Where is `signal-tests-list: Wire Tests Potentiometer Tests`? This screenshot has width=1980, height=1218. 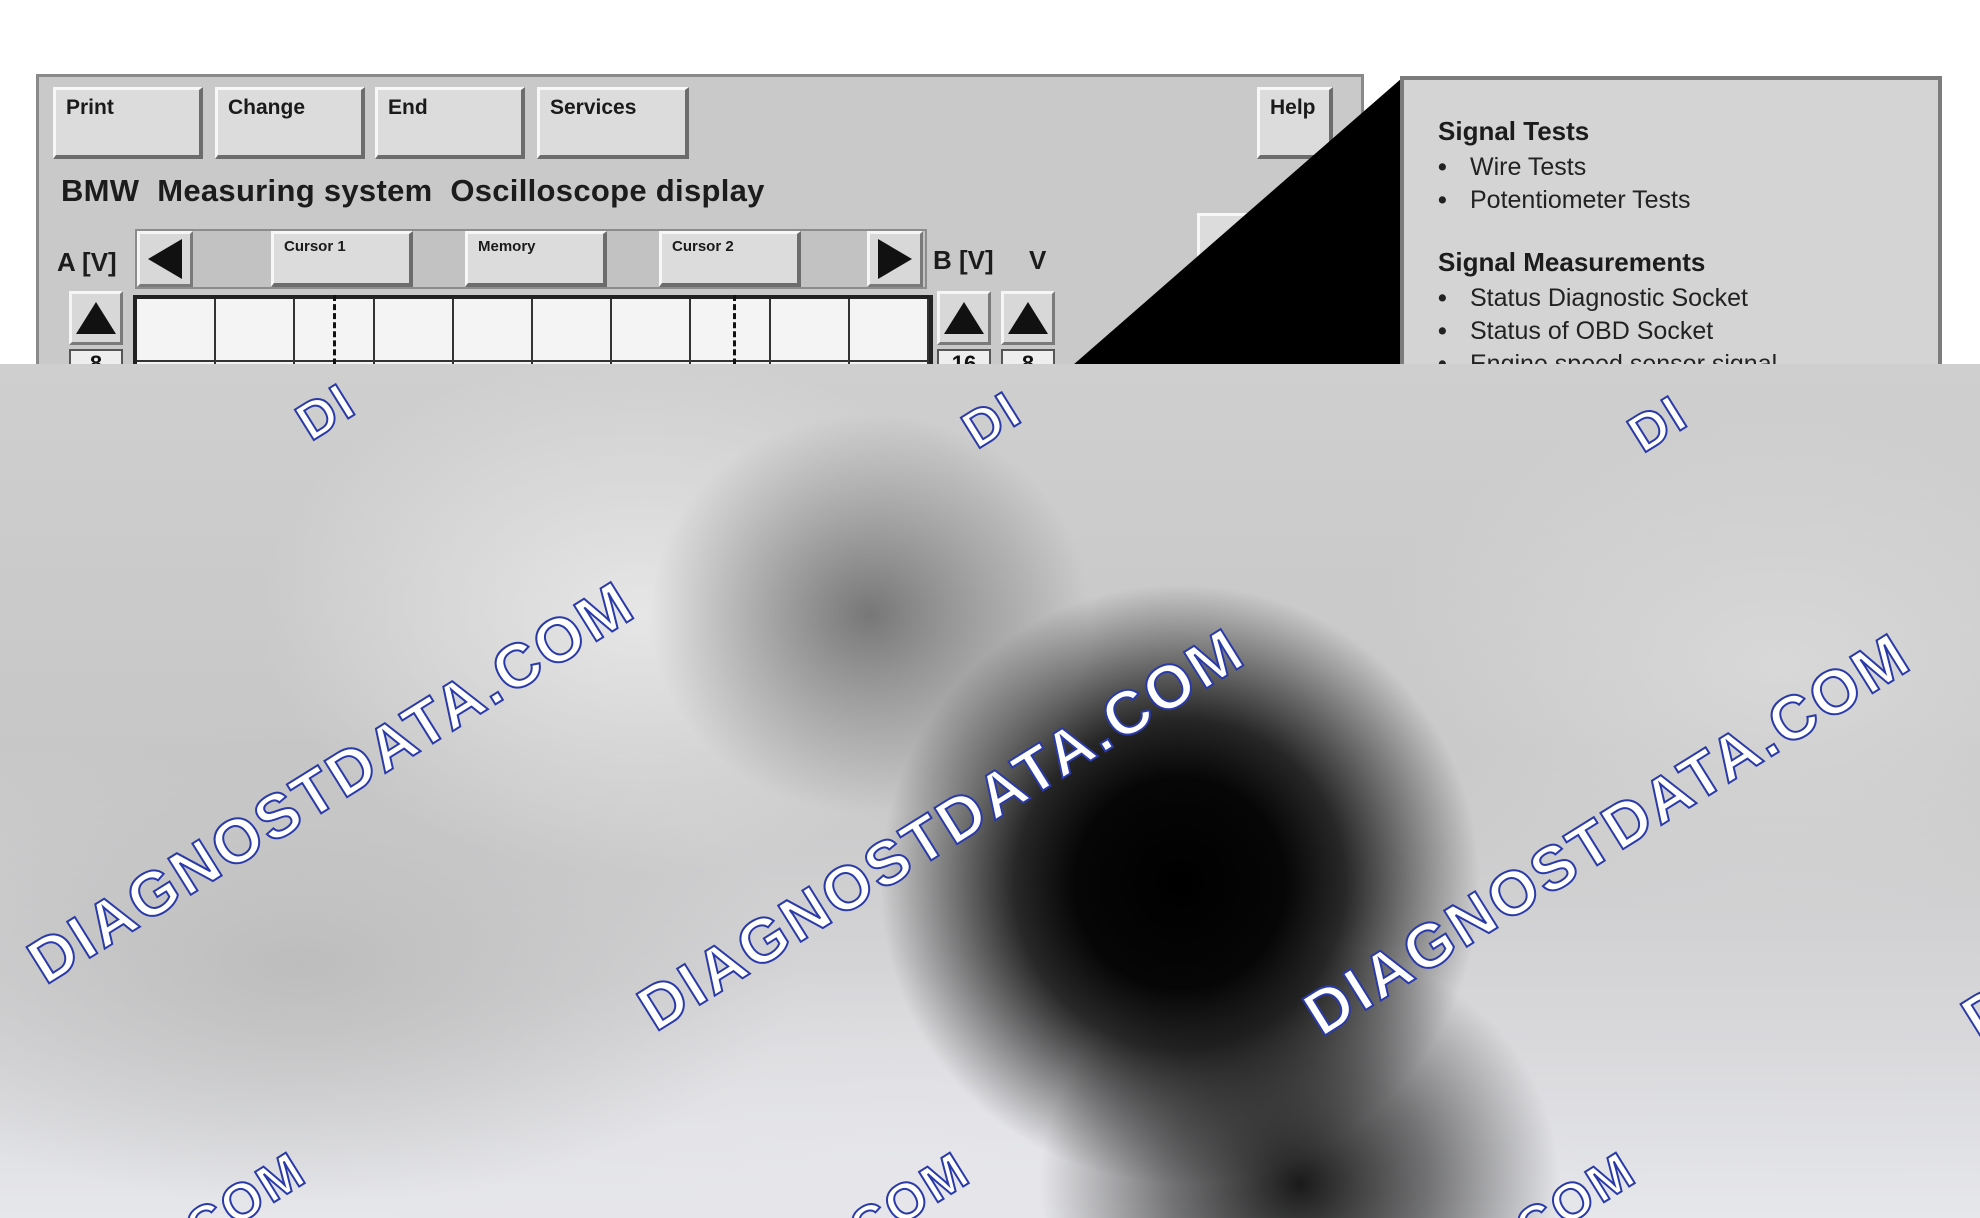
signal-tests-list: Wire Tests Potentiometer Tests is located at coordinates (1688, 184).